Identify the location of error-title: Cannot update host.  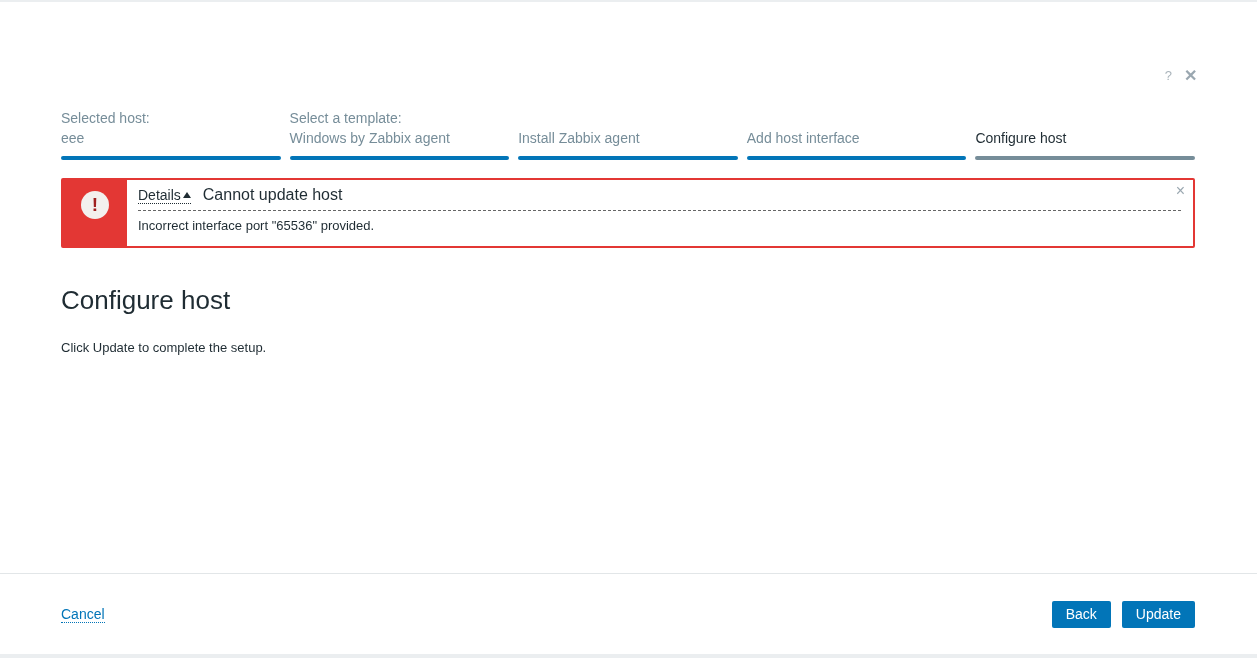
(272, 195).